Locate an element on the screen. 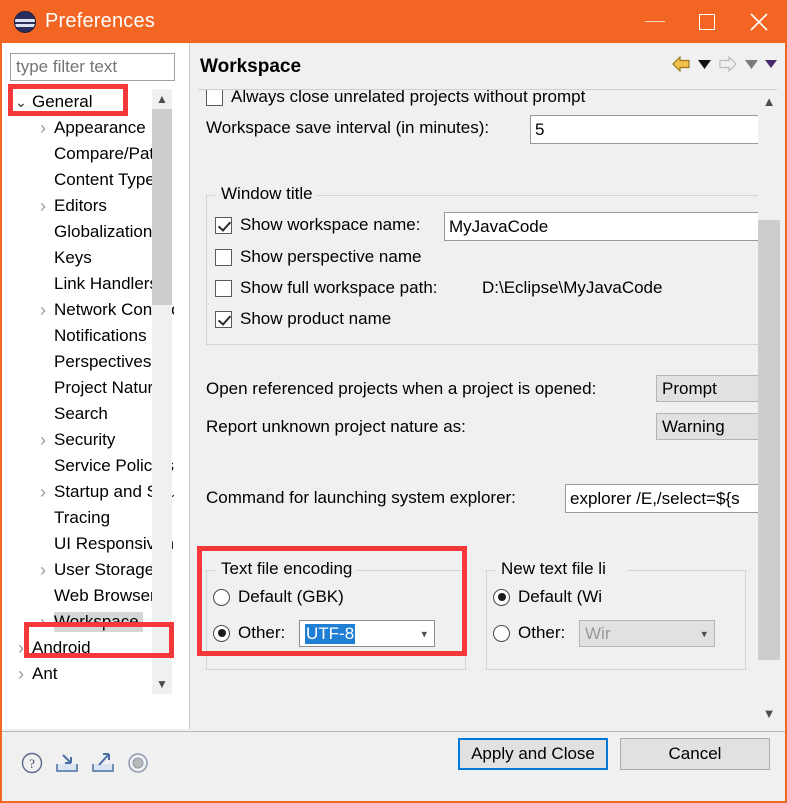  group-top-line is located at coordinates (686, 570).